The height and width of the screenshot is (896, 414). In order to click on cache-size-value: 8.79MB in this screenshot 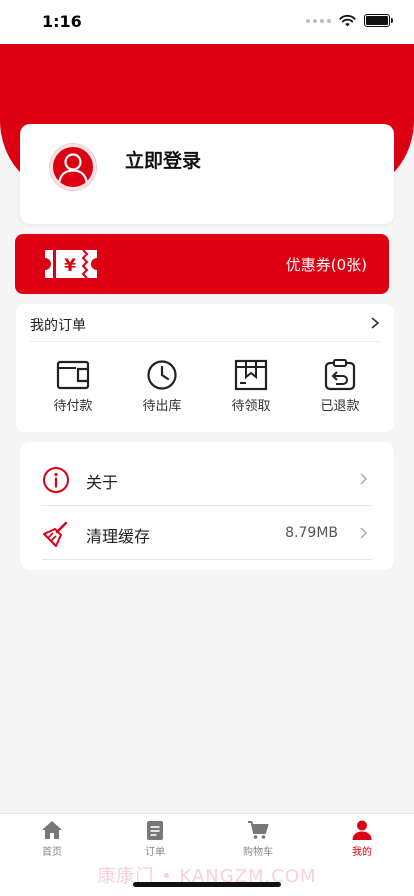, I will do `click(311, 533)`.